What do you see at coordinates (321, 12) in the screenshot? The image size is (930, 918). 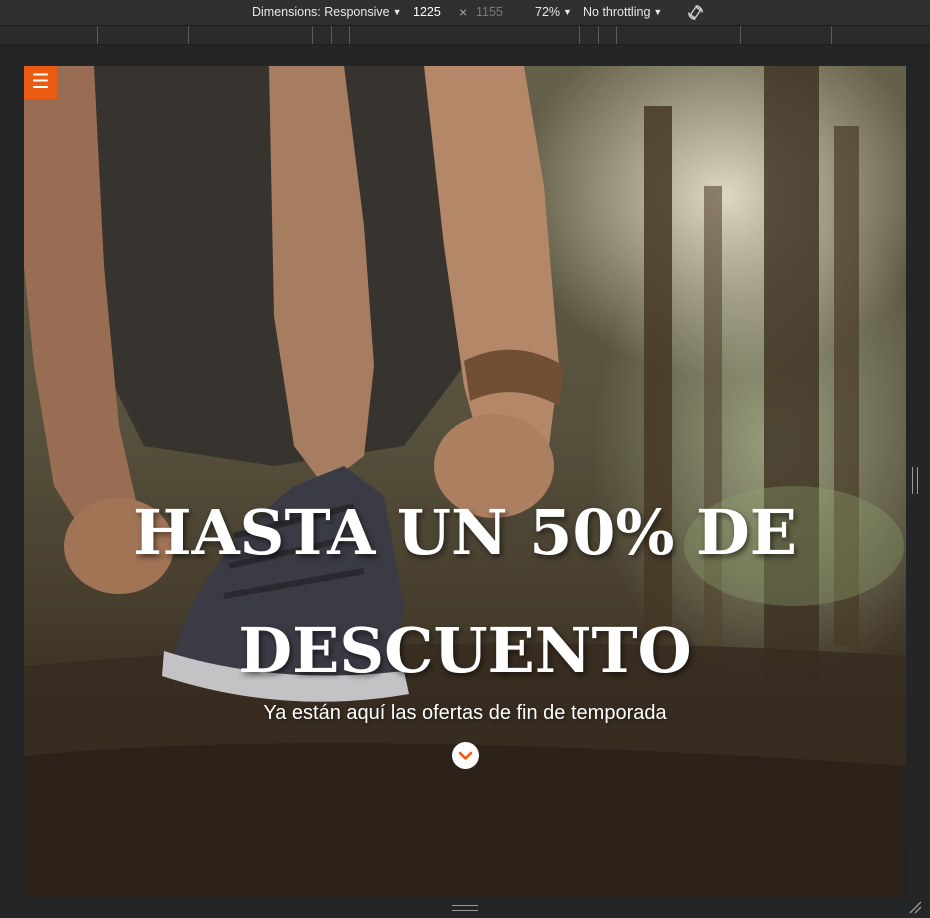 I see `dimensions-label: Dimensions: Responsive` at bounding box center [321, 12].